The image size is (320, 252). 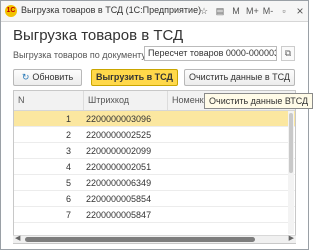 What do you see at coordinates (220, 11) in the screenshot?
I see `bookmark-icon: ▤` at bounding box center [220, 11].